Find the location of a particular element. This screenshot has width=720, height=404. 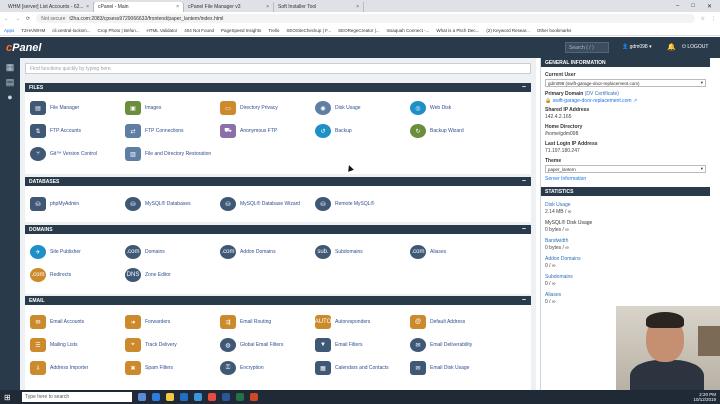

mail-app-icon is located at coordinates (198, 397).